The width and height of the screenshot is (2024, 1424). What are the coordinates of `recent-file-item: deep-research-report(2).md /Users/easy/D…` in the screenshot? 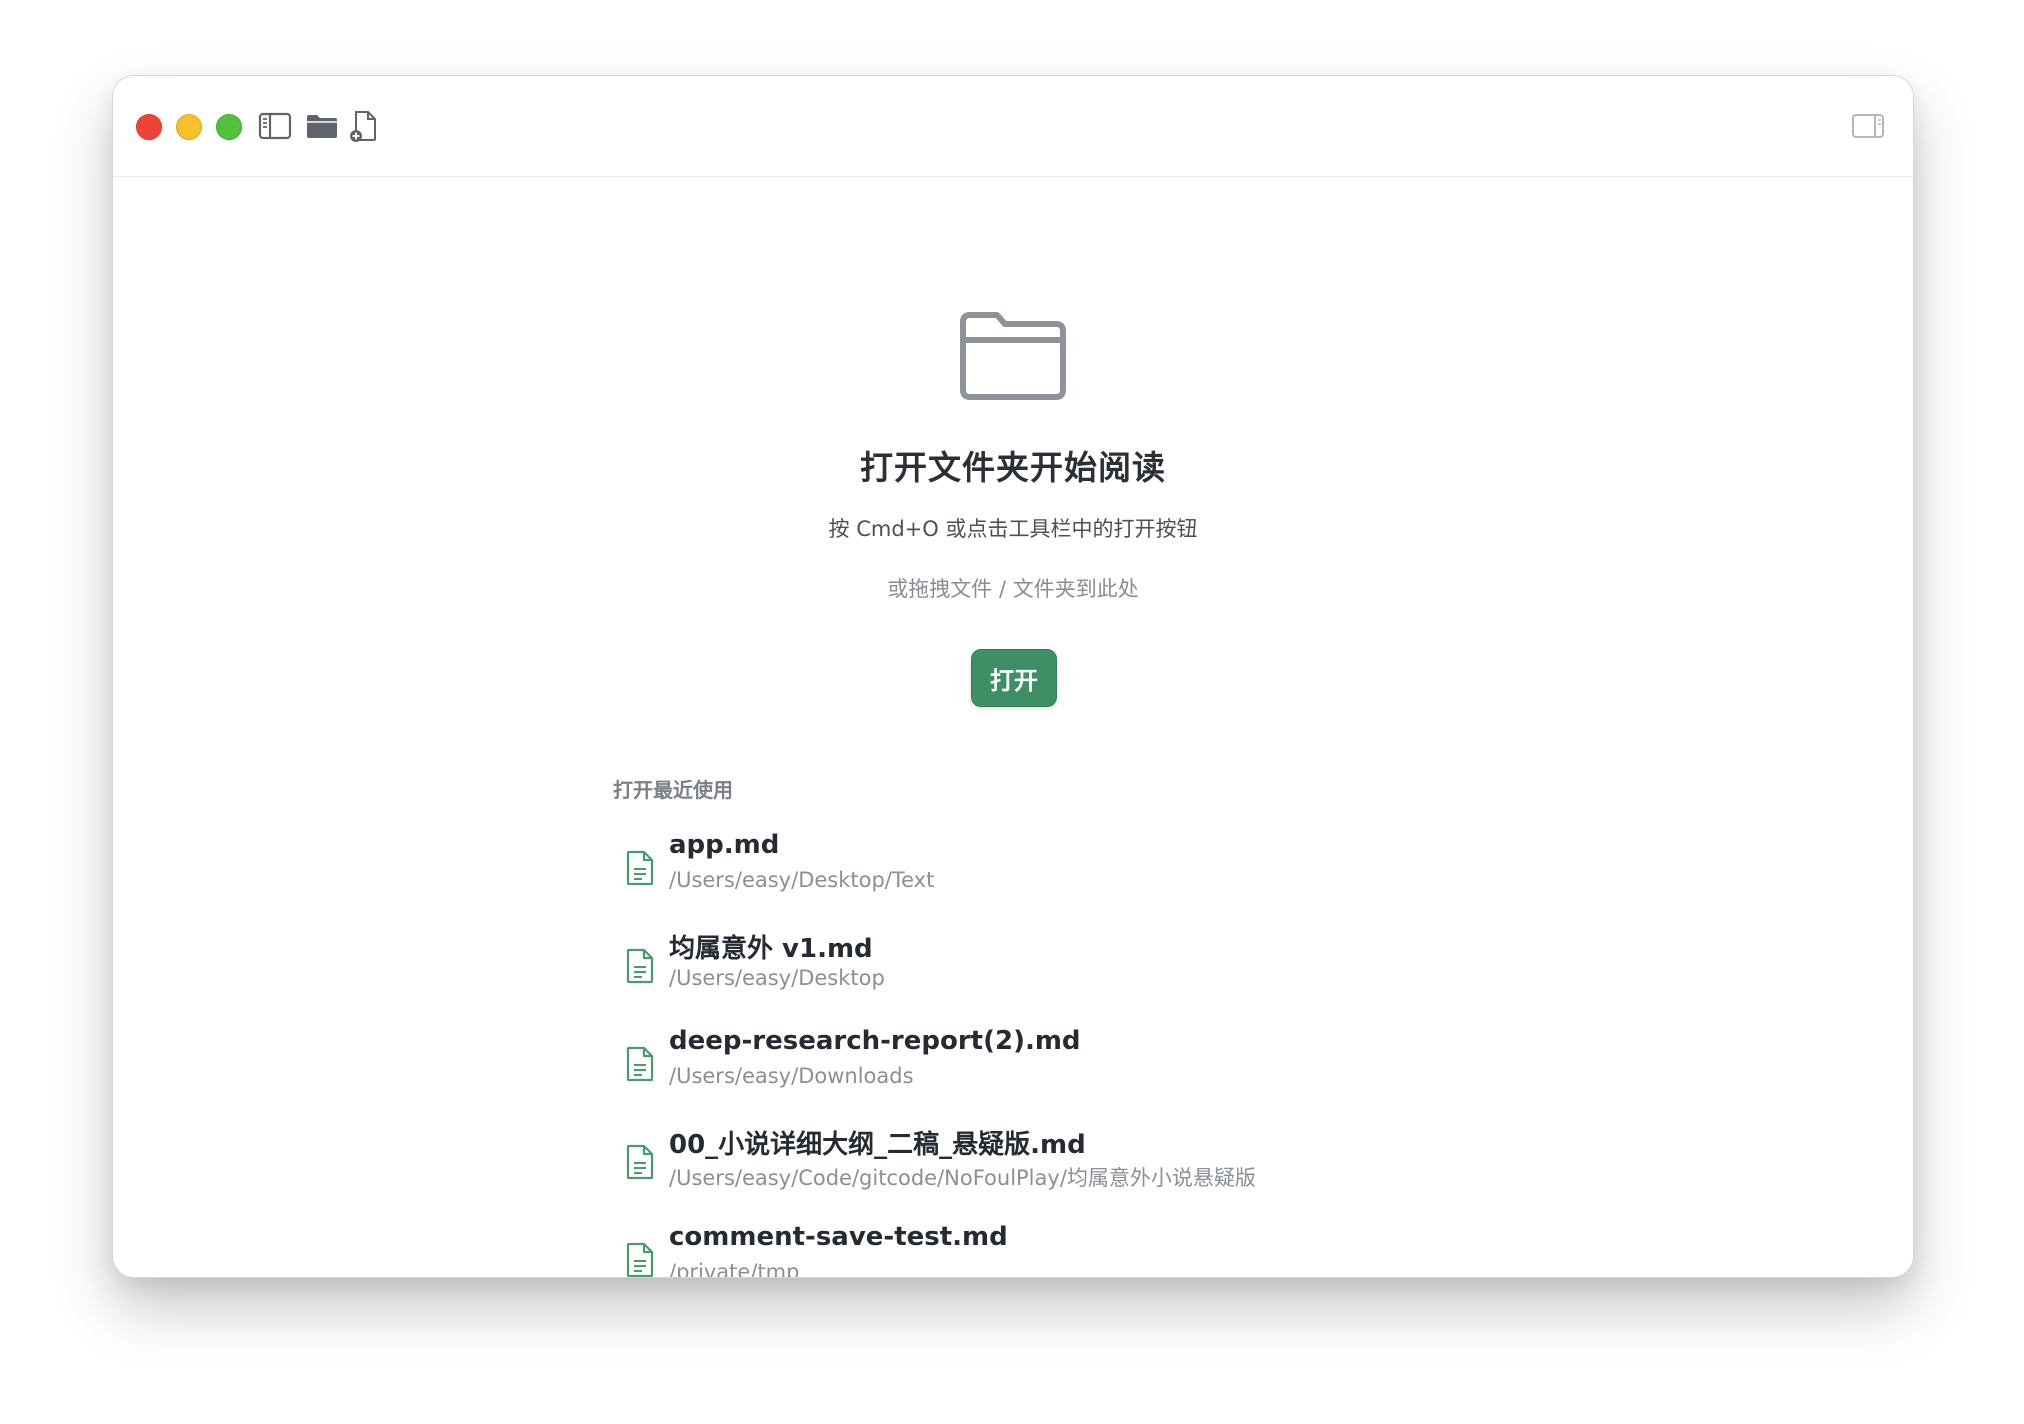 It's located at (1013, 1067).